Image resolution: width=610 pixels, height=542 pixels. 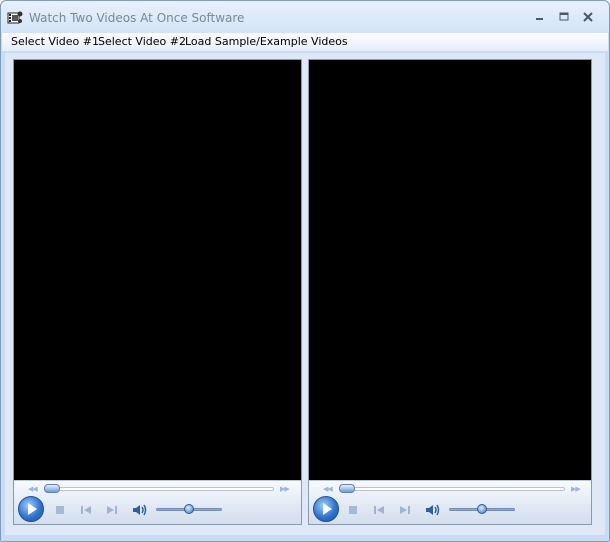 I want to click on player-controls-1: ◀◀ ▶▶, so click(x=157, y=502).